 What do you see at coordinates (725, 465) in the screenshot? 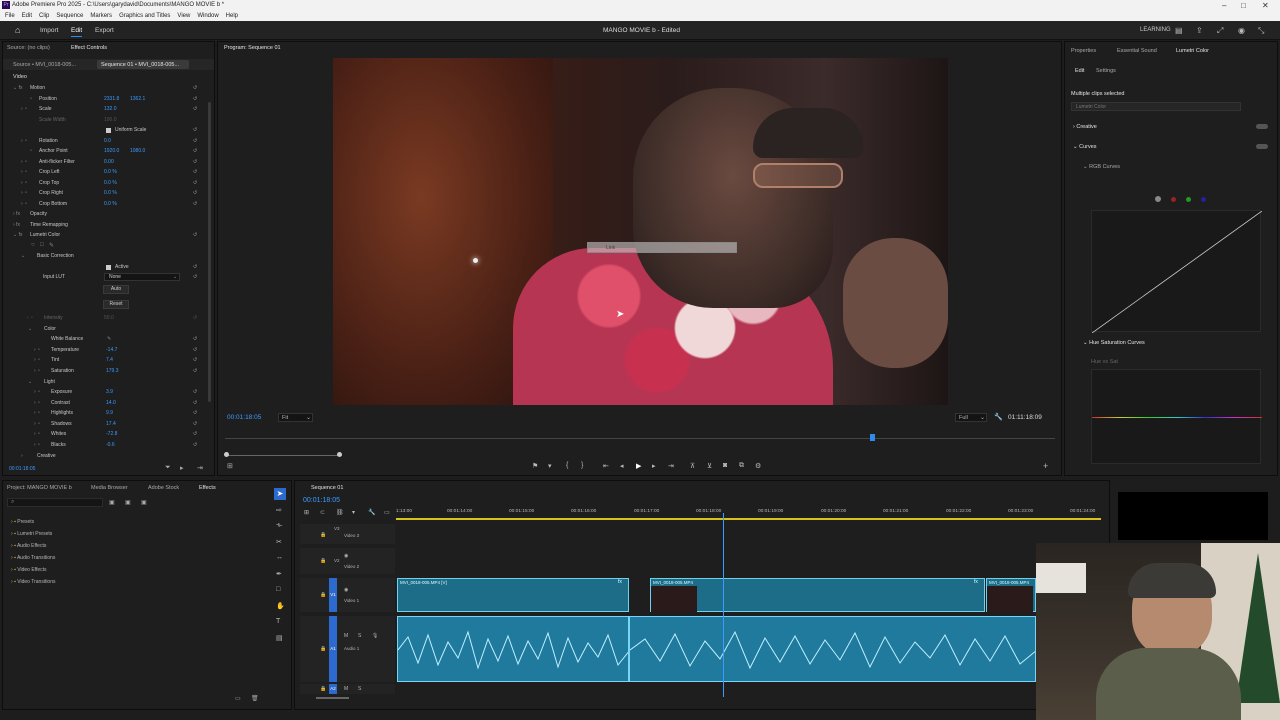
I see `export-frame-icon: ◙` at bounding box center [725, 465].